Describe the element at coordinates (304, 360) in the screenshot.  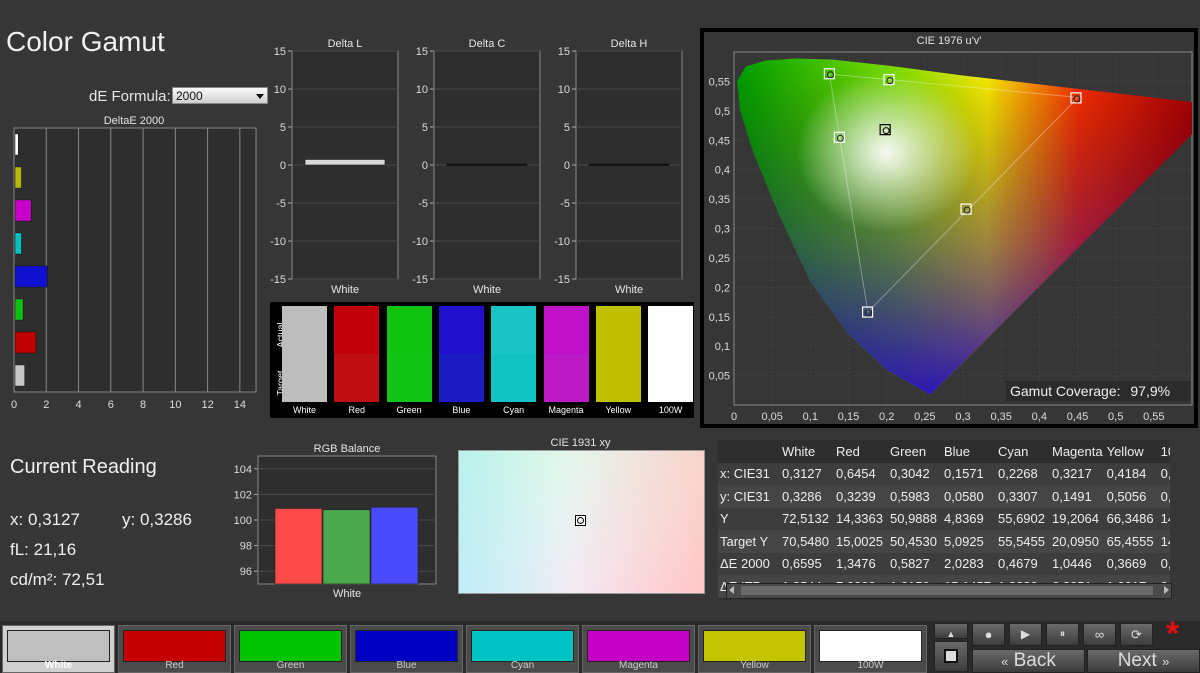
I see `patch-white: White` at that location.